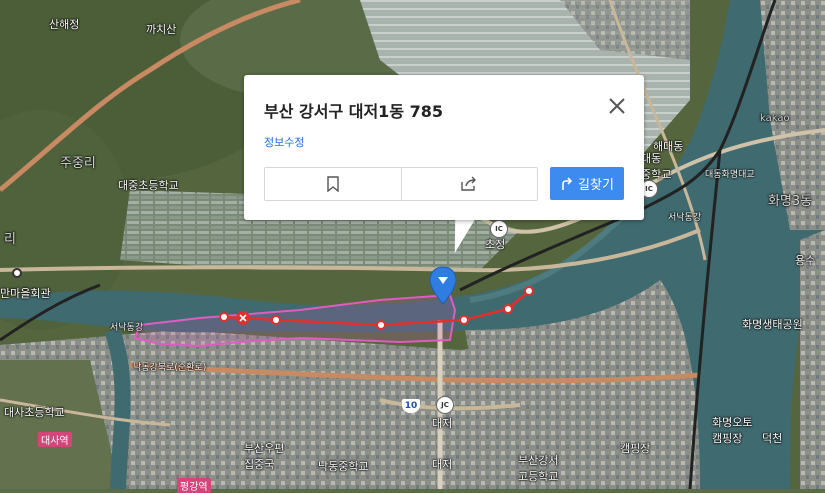  What do you see at coordinates (443, 286) in the screenshot?
I see `location-pin-icon` at bounding box center [443, 286].